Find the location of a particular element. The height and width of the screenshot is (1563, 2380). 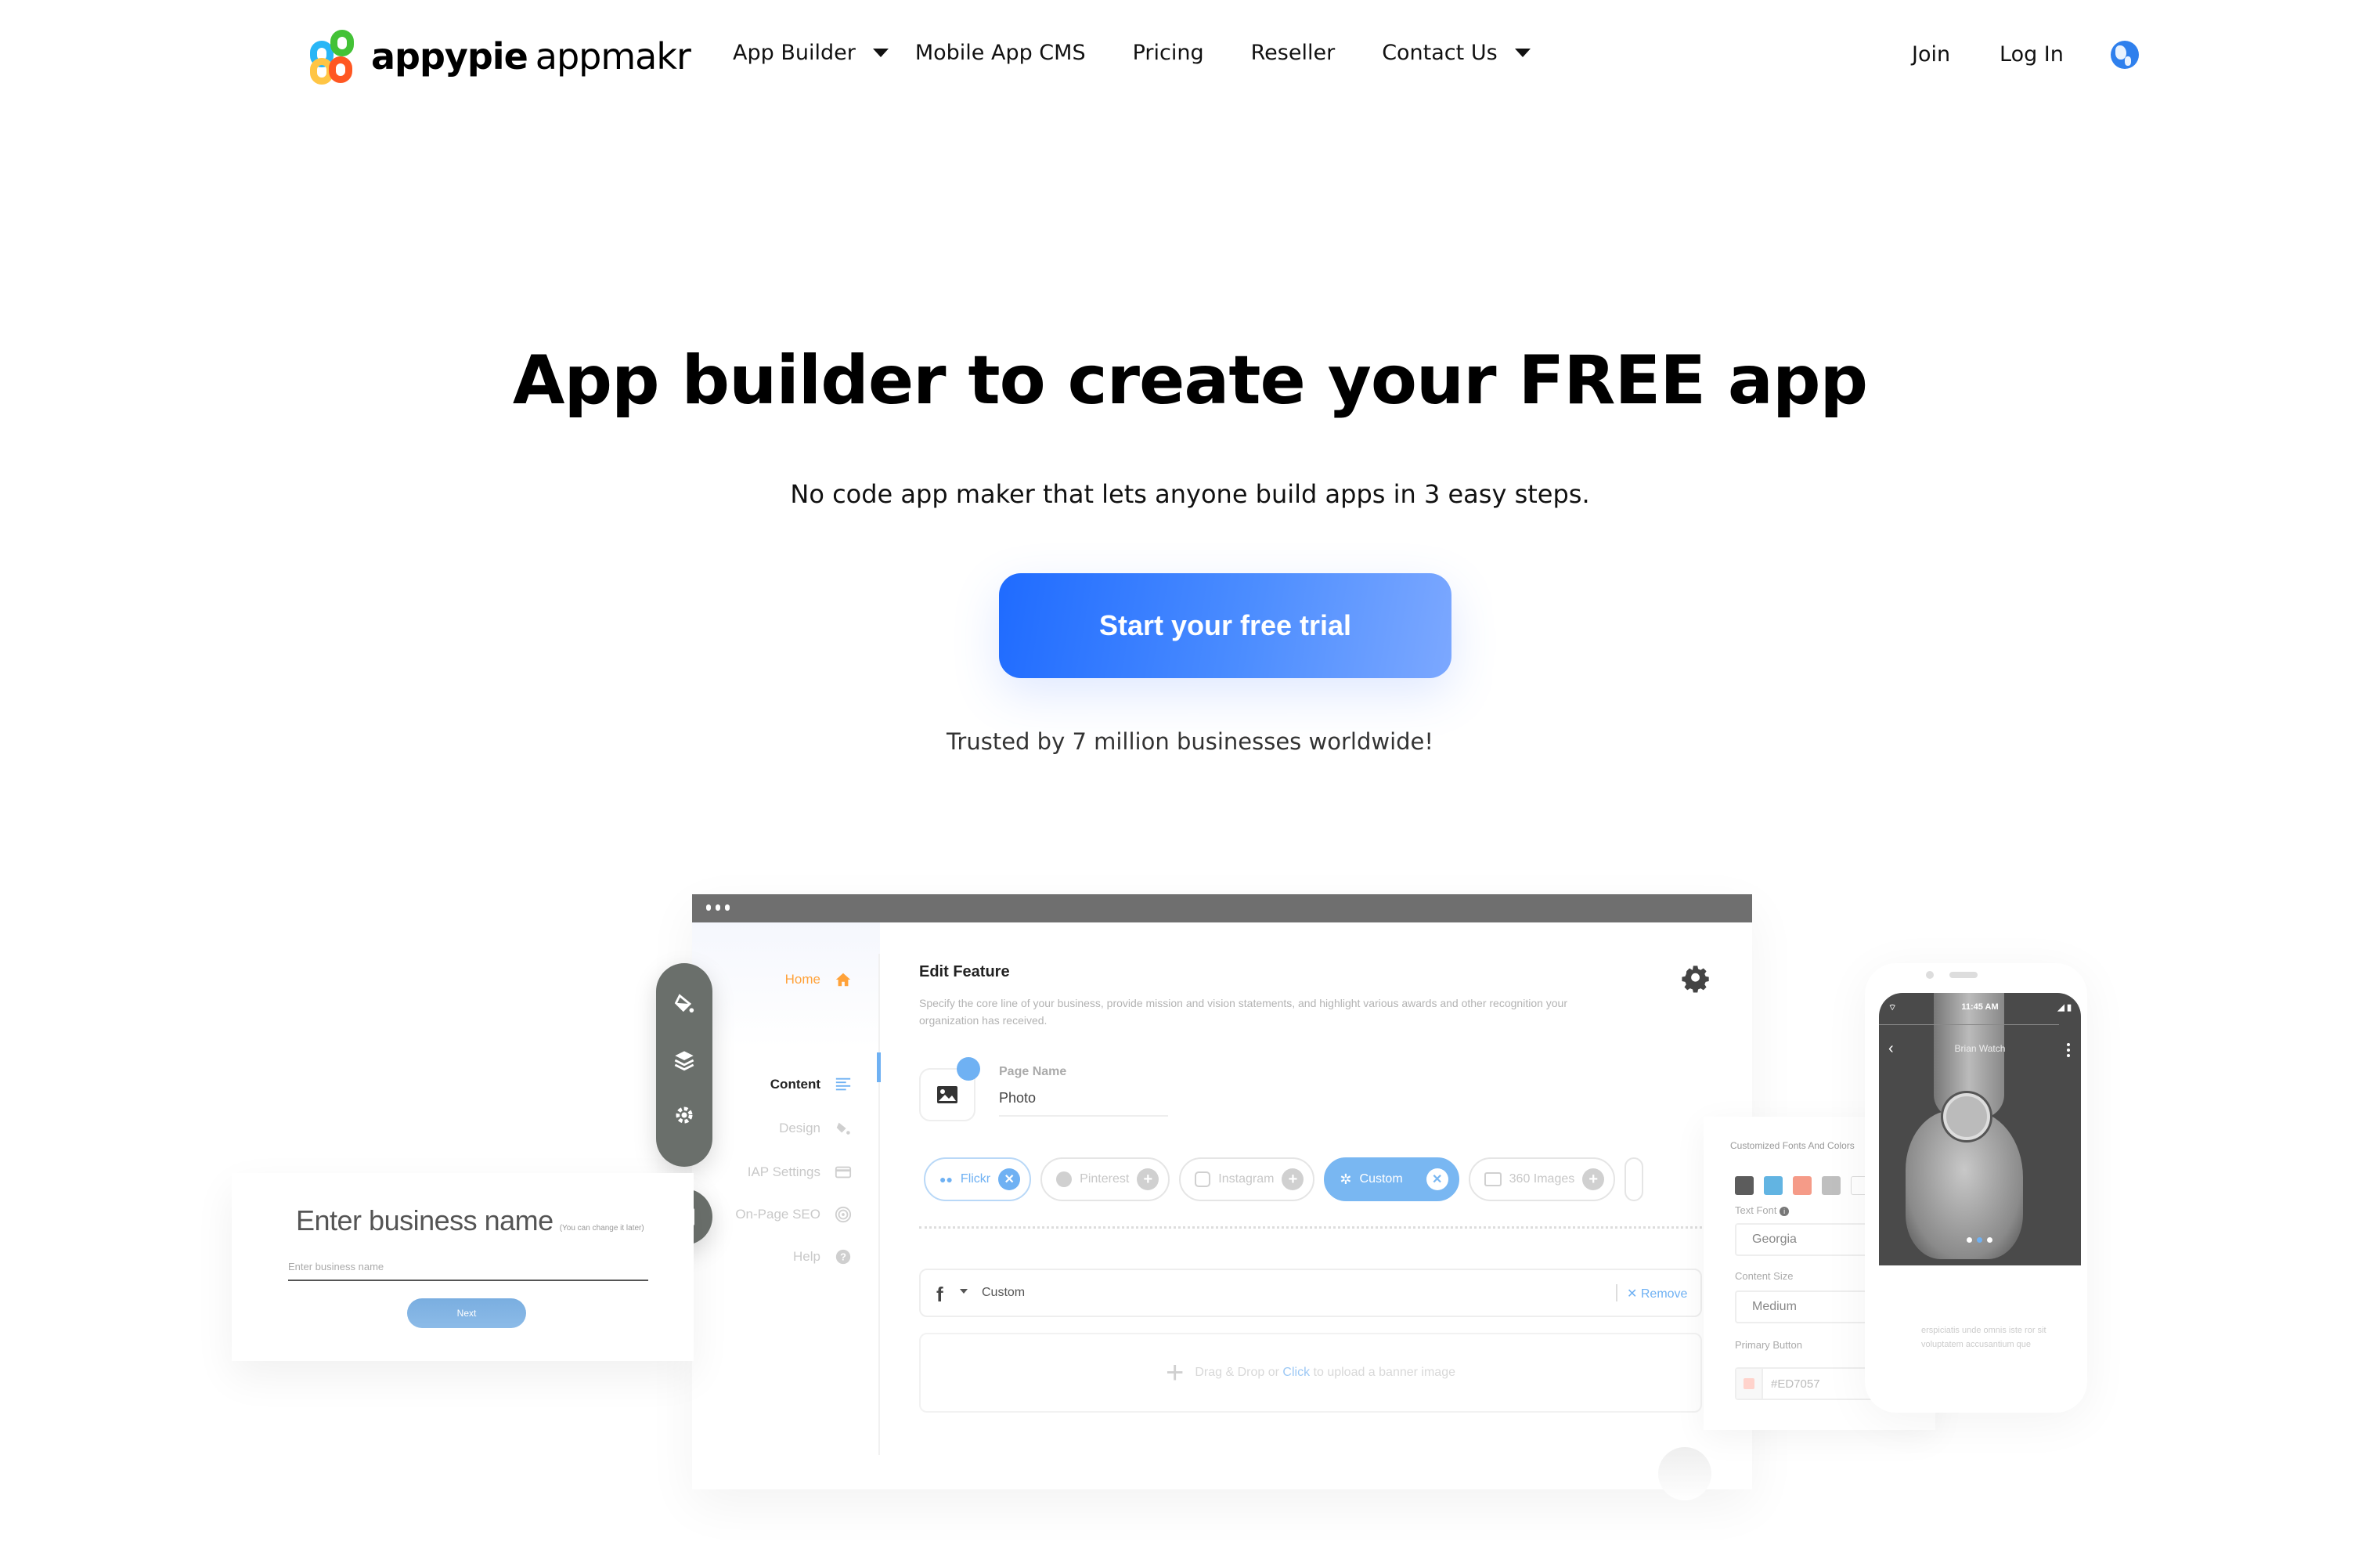

edit-feature-title: Edit Feature is located at coordinates (964, 971).